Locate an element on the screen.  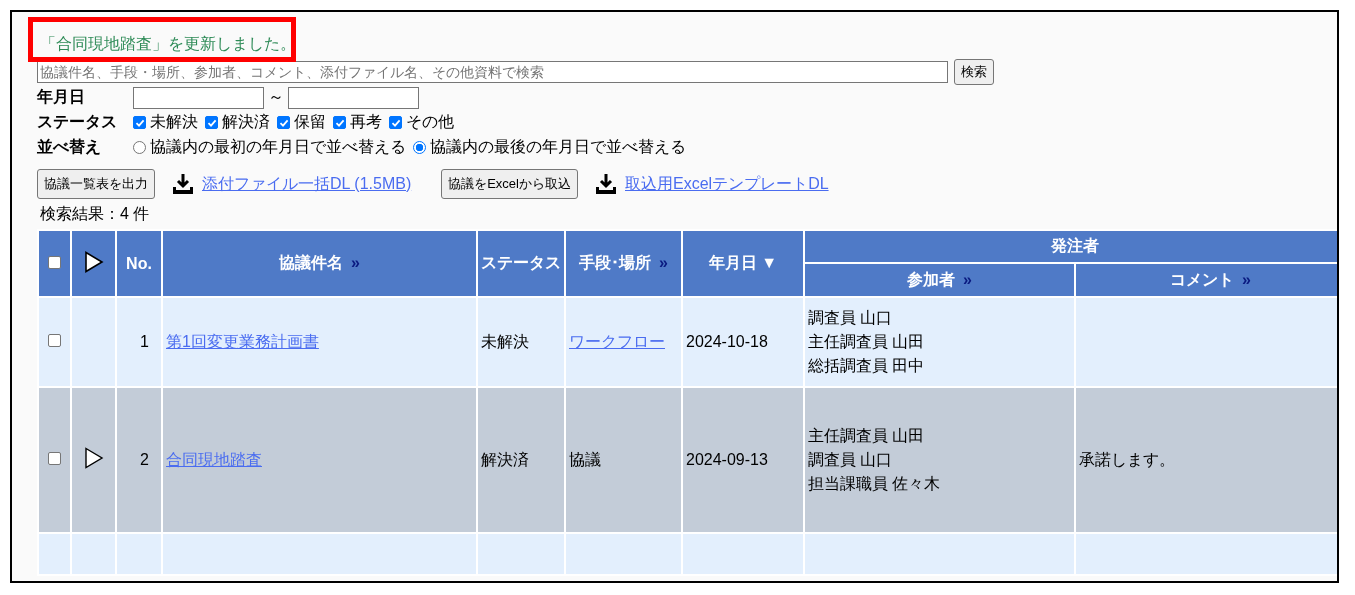
means-link: ワークフロー is located at coordinates (617, 341).